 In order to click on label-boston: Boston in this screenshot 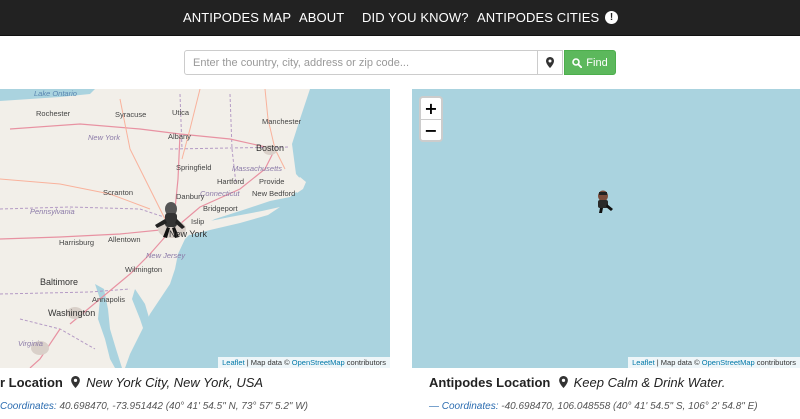, I will do `click(270, 148)`.